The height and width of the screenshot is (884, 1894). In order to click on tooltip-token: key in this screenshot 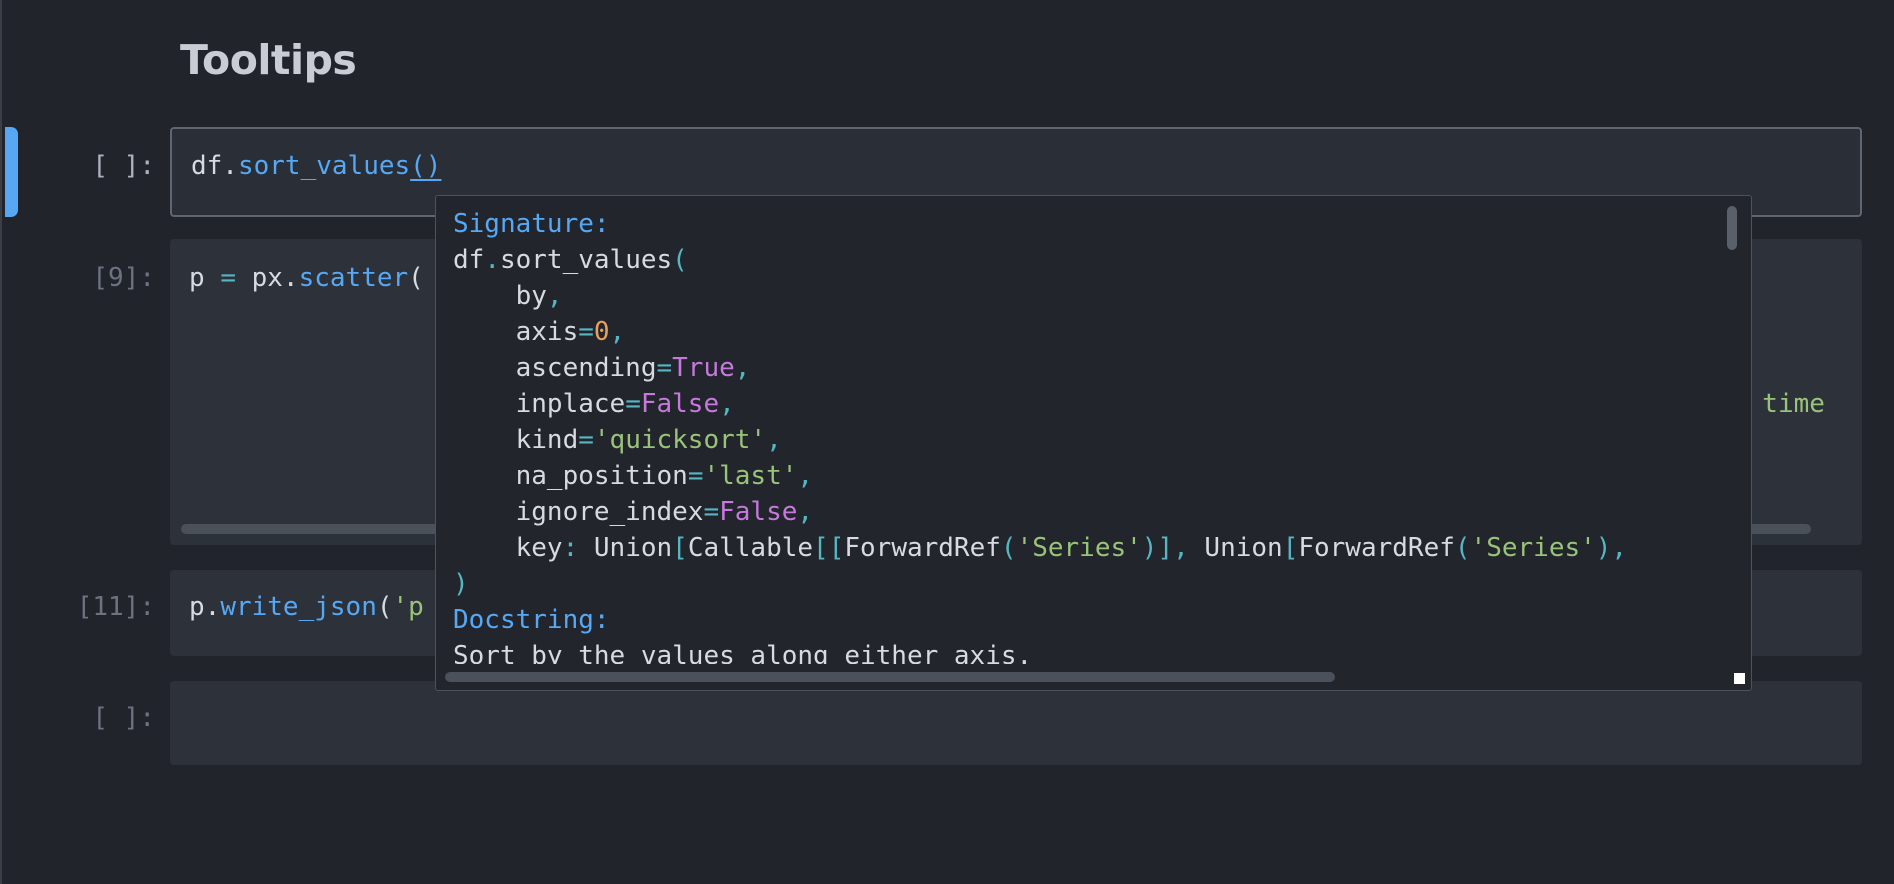, I will do `click(508, 548)`.